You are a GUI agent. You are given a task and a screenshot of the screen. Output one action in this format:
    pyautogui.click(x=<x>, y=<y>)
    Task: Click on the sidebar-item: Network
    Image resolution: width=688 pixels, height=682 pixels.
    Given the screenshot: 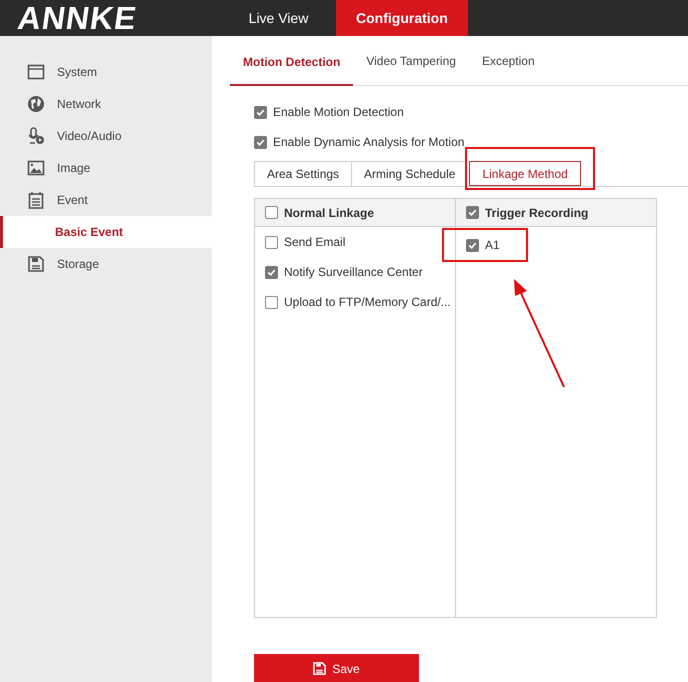 What is the action you would take?
    pyautogui.click(x=106, y=104)
    